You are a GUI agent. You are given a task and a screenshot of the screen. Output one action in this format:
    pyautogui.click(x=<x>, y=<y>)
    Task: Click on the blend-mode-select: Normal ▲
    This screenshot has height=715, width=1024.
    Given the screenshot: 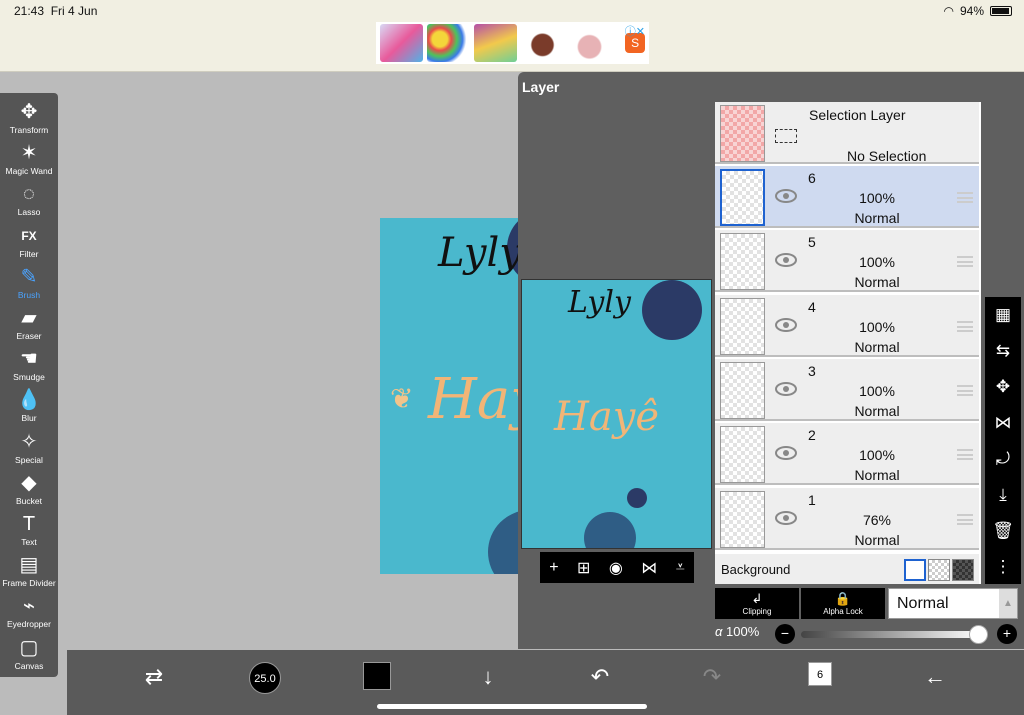 What is the action you would take?
    pyautogui.click(x=953, y=603)
    